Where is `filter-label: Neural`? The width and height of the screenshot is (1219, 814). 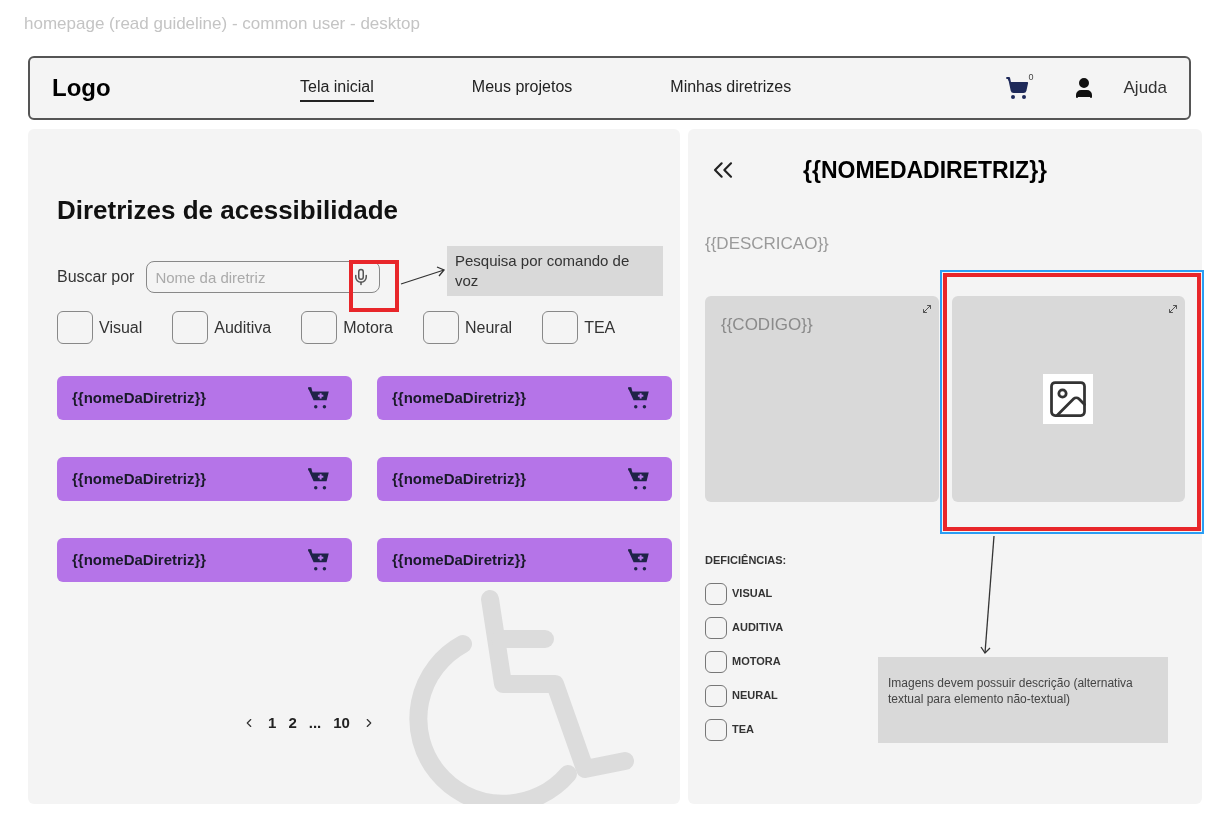 filter-label: Neural is located at coordinates (489, 327).